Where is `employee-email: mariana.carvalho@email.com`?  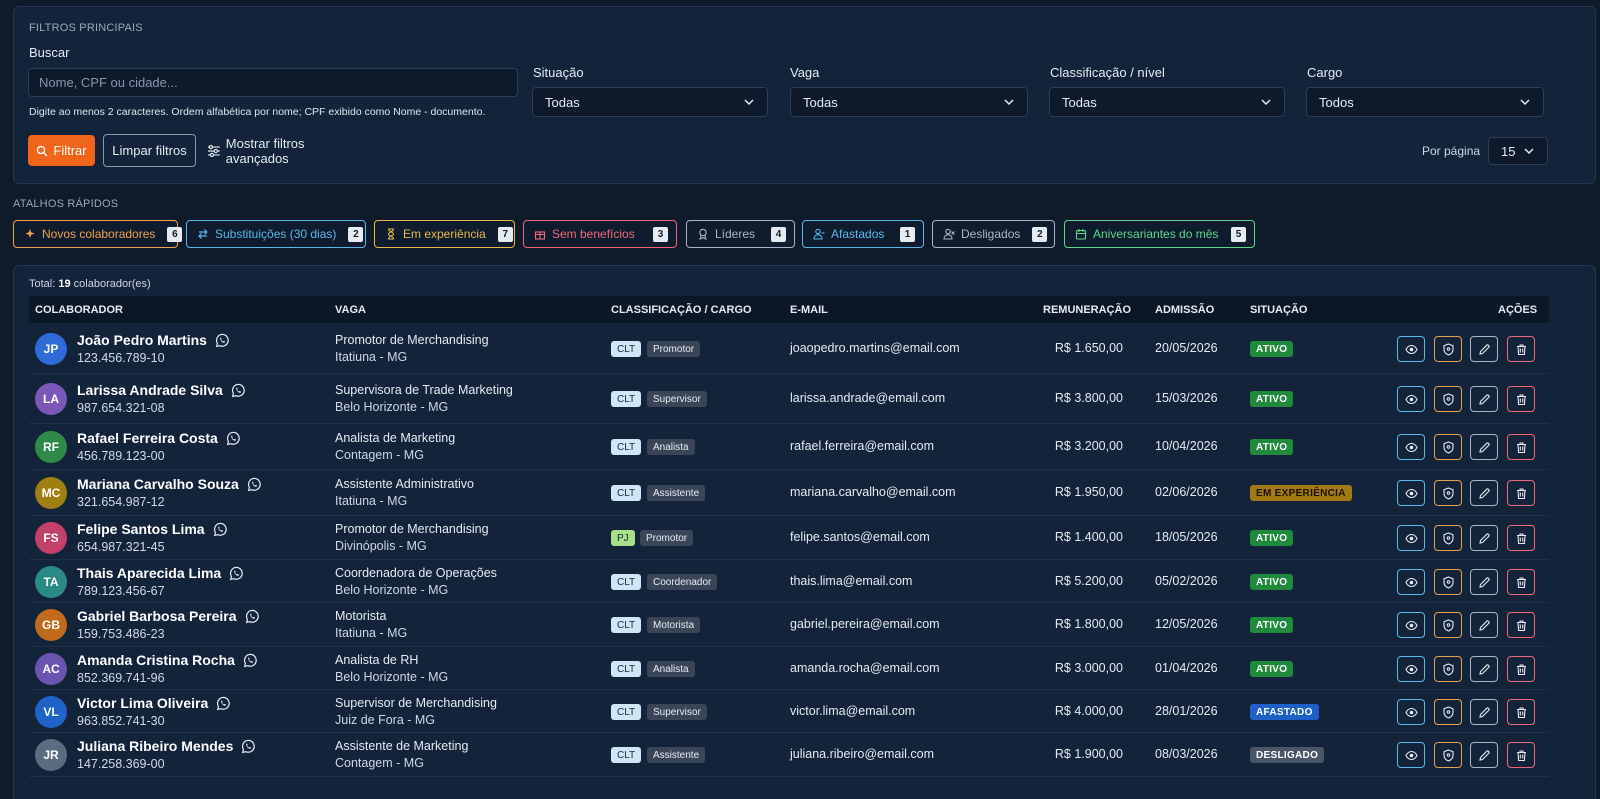 employee-email: mariana.carvalho@email.com is located at coordinates (873, 492).